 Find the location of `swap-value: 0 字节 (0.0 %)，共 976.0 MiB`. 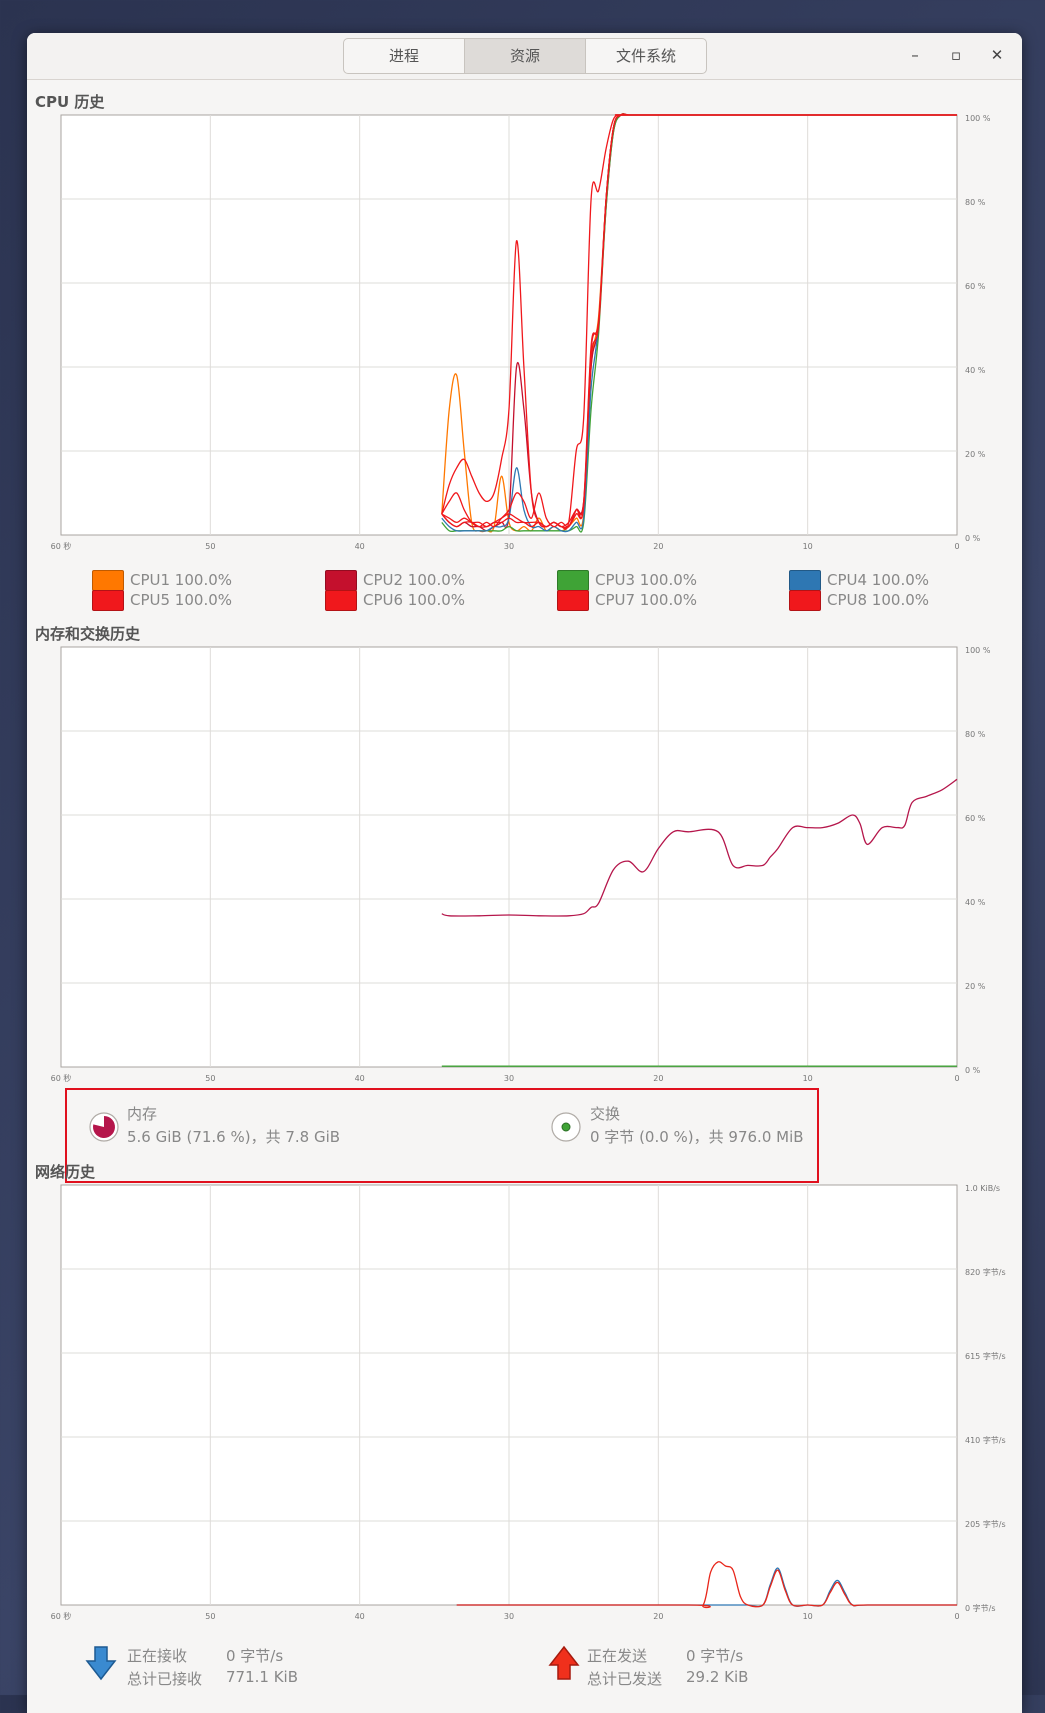

swap-value: 0 字节 (0.0 %)，共 976.0 MiB is located at coordinates (697, 1137).